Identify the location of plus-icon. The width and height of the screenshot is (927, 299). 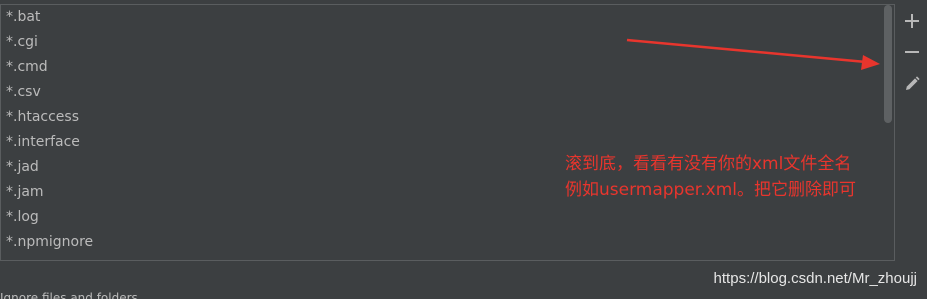
(911, 21).